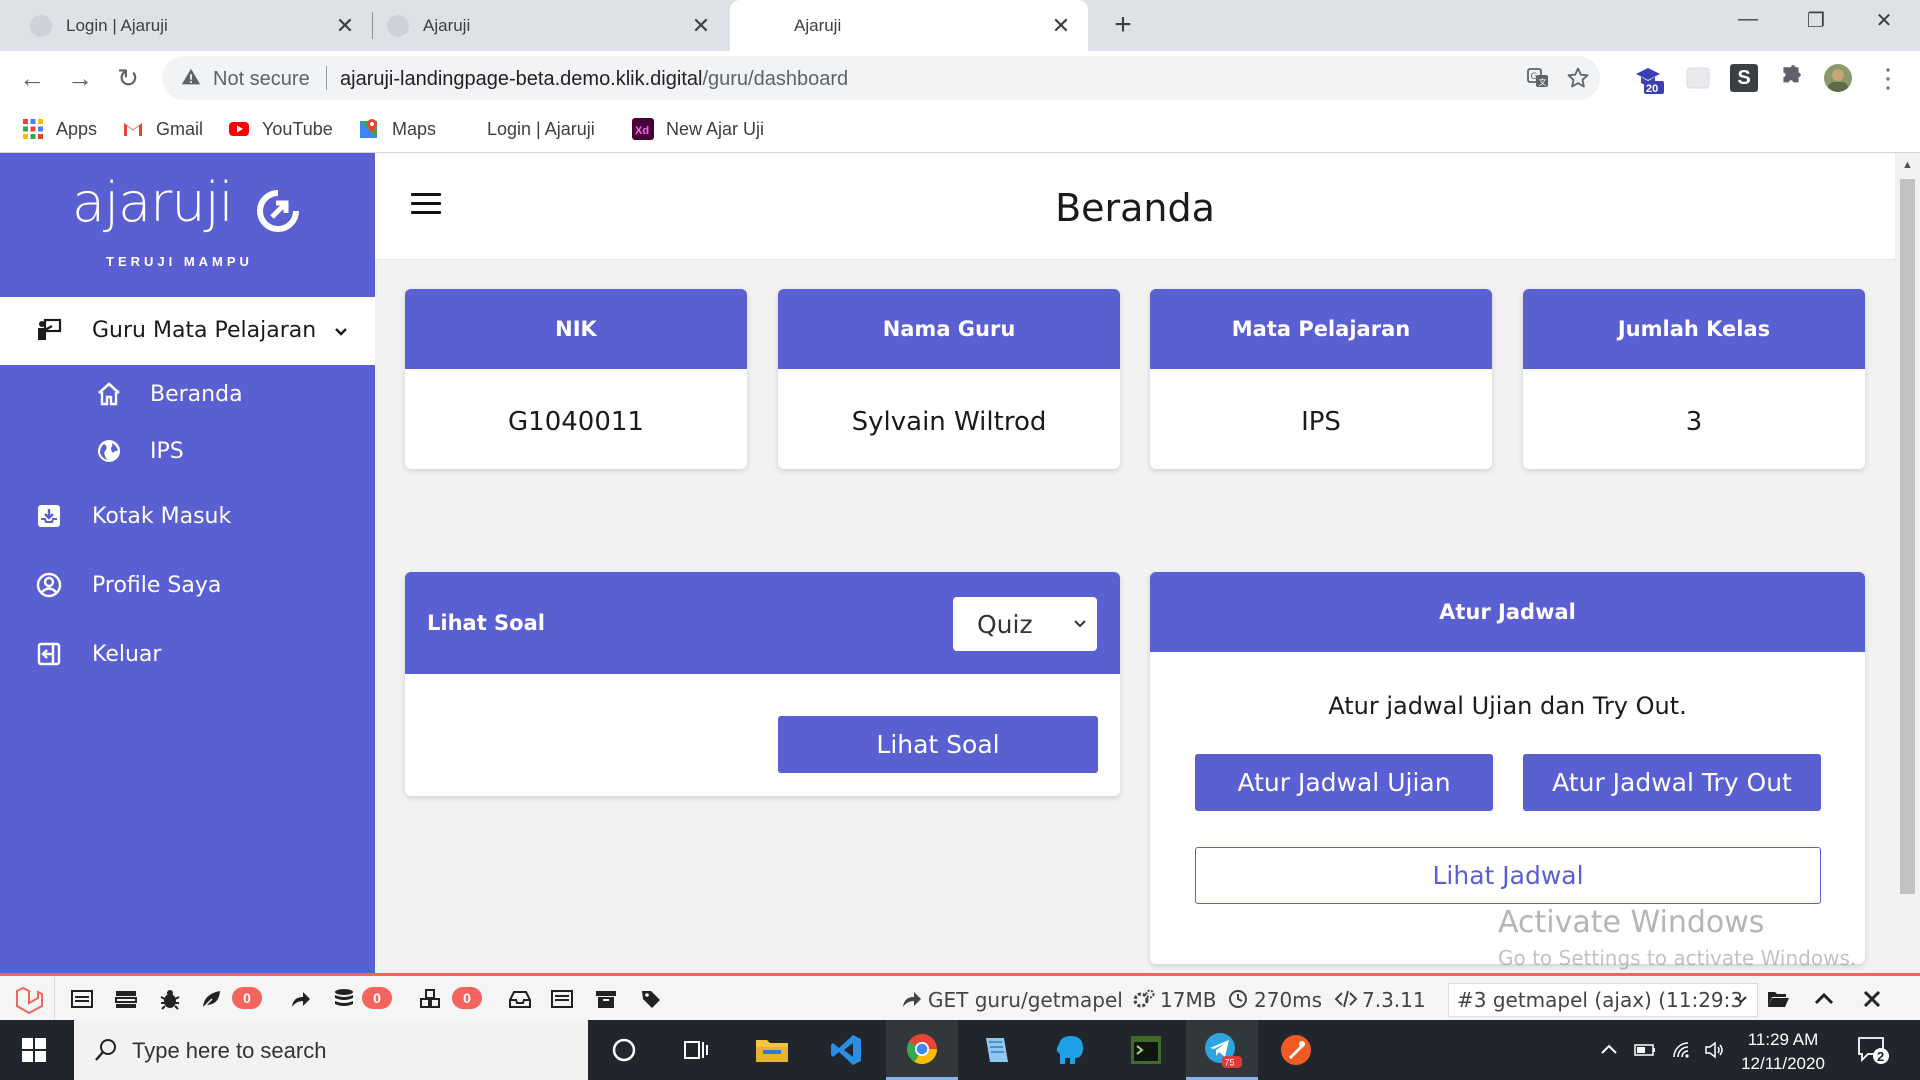 The height and width of the screenshot is (1080, 1920). What do you see at coordinates (32, 78) in the screenshot?
I see `back-button: ←` at bounding box center [32, 78].